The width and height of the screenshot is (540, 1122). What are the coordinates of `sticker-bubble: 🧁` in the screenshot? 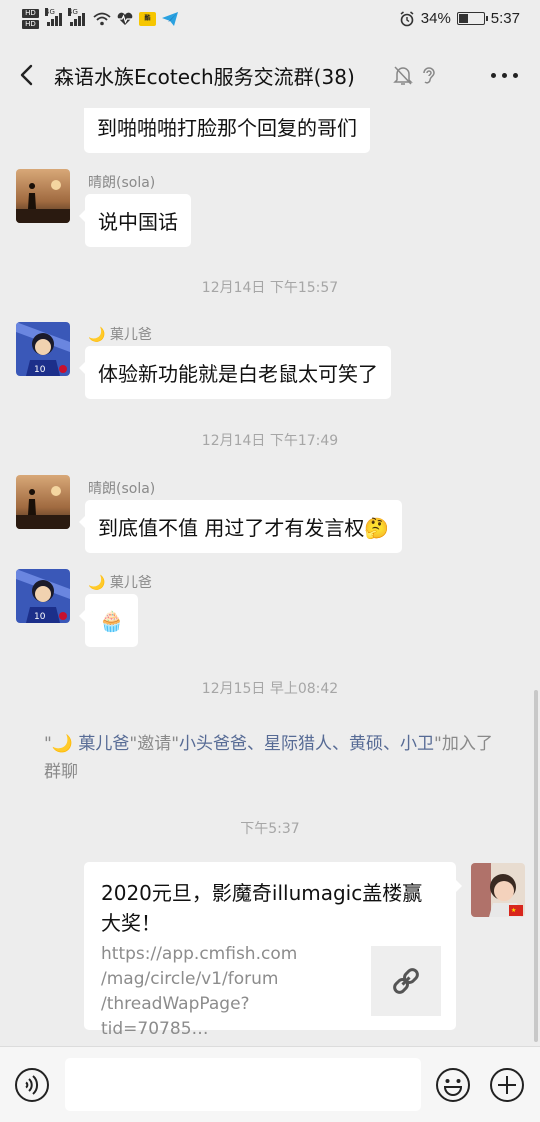 It's located at (108, 620).